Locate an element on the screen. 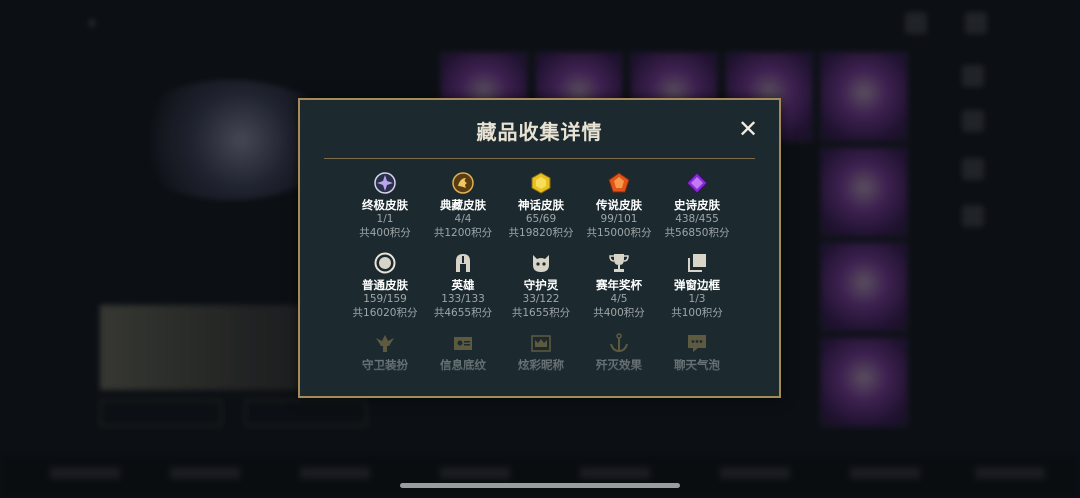  chat-bubble-icon is located at coordinates (697, 343).